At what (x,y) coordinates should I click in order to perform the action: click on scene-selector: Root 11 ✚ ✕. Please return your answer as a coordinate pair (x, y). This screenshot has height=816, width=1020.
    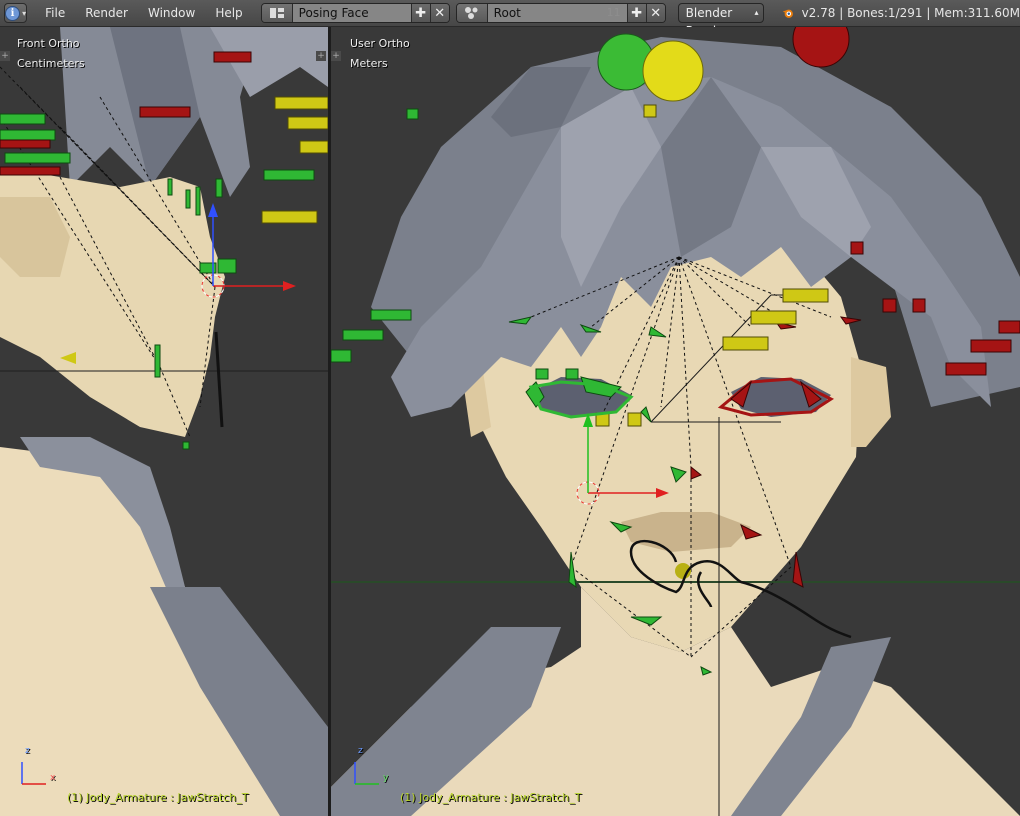
    Looking at the image, I should click on (560, 13).